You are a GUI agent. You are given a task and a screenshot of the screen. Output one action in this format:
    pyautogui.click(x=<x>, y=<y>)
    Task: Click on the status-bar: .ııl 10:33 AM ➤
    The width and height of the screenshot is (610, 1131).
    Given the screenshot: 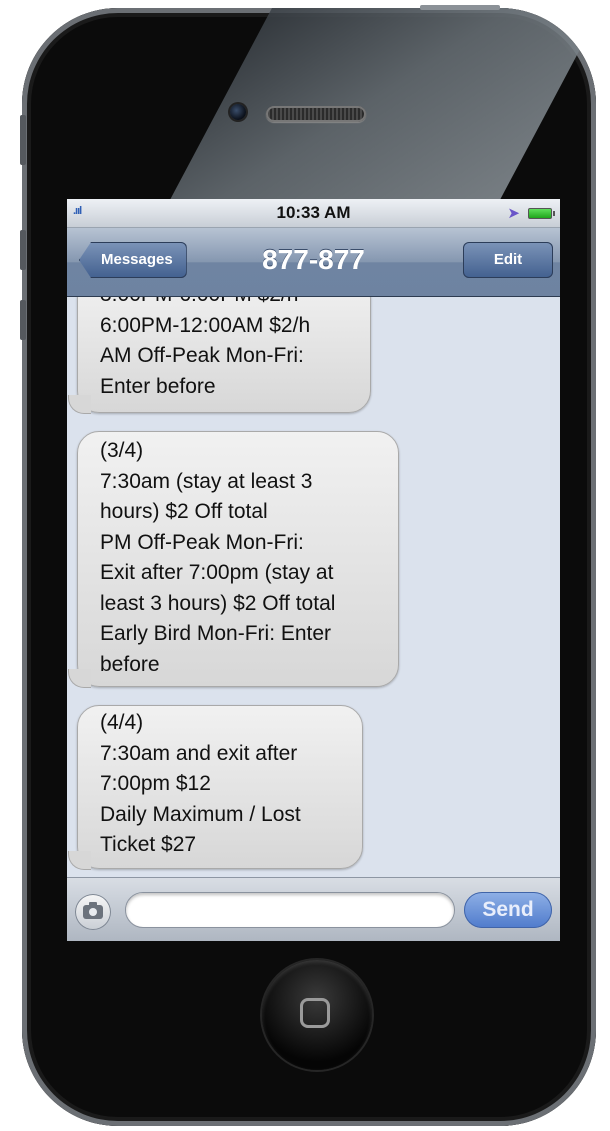 What is the action you would take?
    pyautogui.click(x=313, y=213)
    